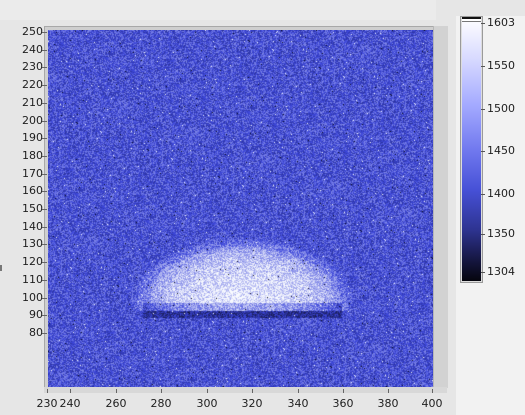 The height and width of the screenshot is (415, 525). What do you see at coordinates (36, 332) in the screenshot?
I see `y-axis-tick-label: 80` at bounding box center [36, 332].